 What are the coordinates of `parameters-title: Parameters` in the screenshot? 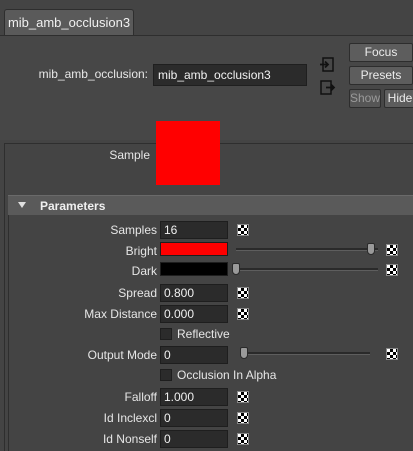 It's located at (73, 206).